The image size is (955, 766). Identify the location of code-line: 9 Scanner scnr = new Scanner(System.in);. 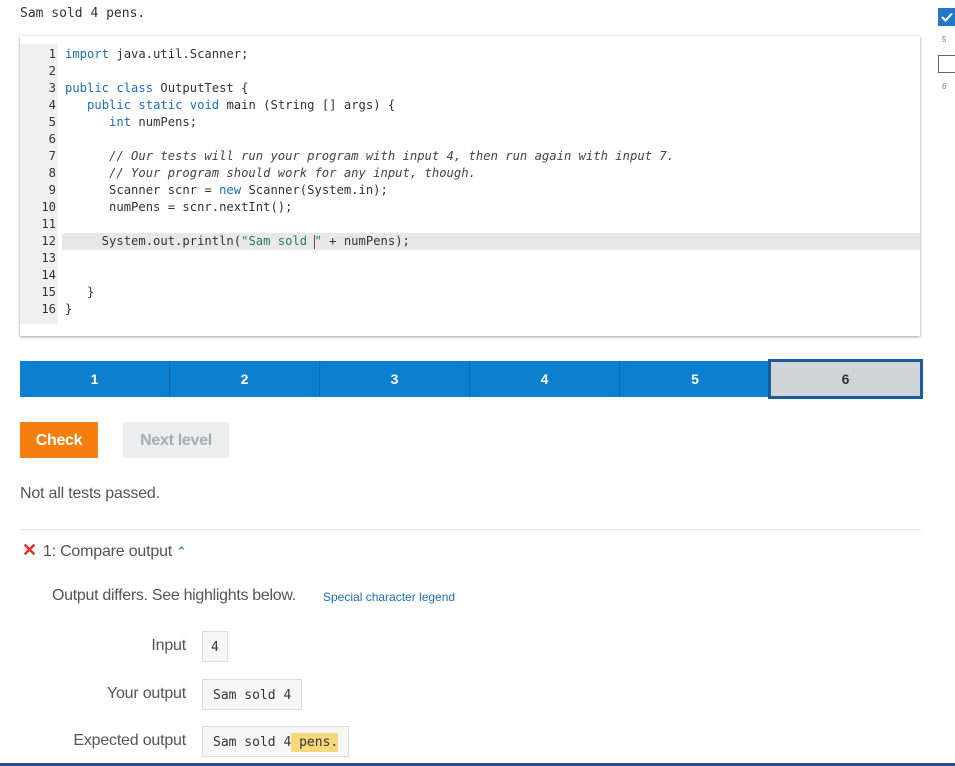
(470, 190).